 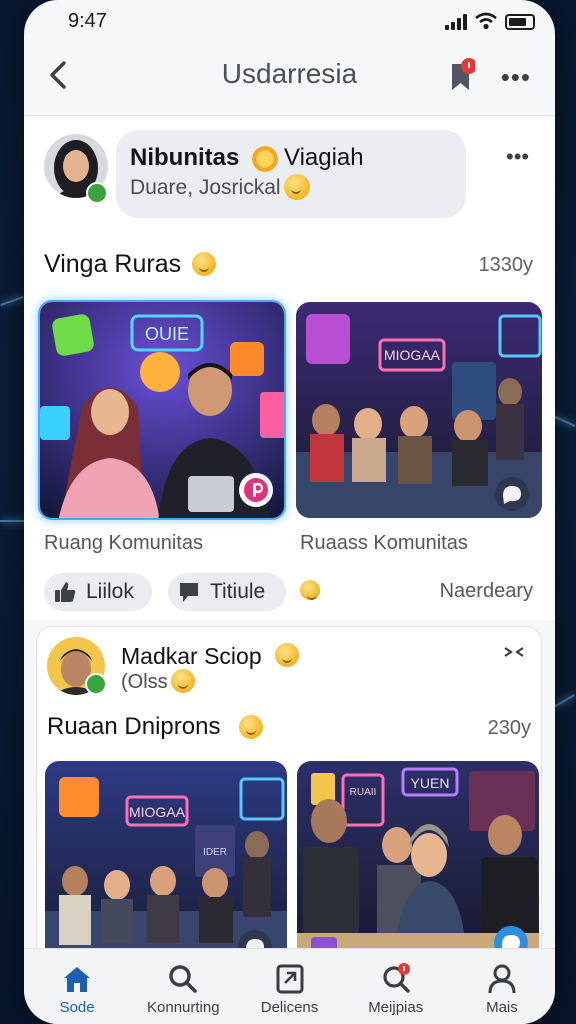 I want to click on play-badge-icon, so click(x=256, y=490).